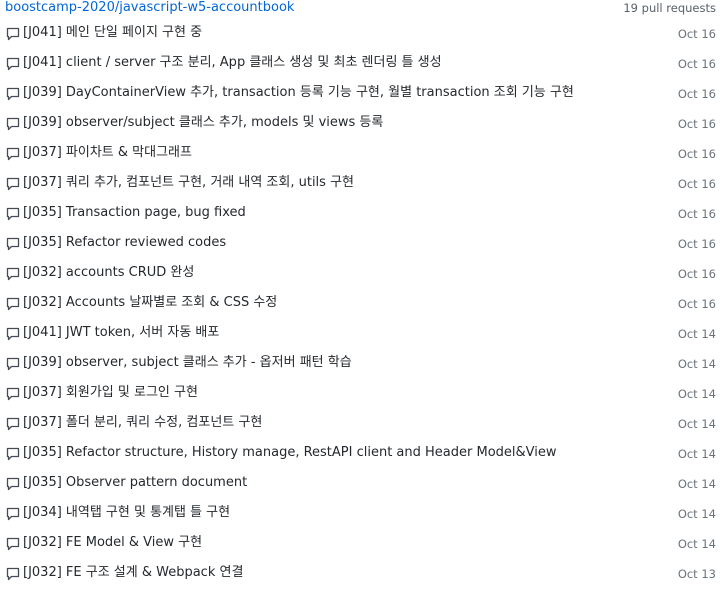 The height and width of the screenshot is (594, 728). Describe the element at coordinates (134, 213) in the screenshot. I see `pull-request-title: [J035] Transaction page, bug fixed` at that location.